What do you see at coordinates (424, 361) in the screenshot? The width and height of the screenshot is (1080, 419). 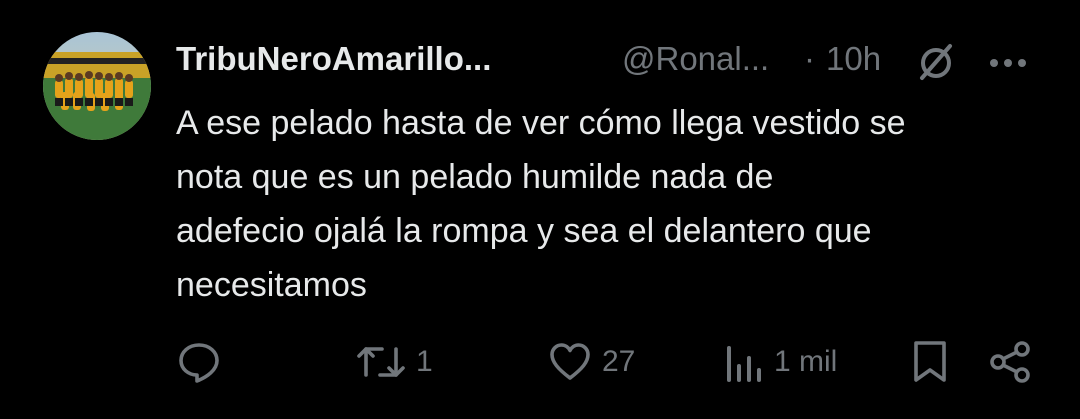 I see `repost-count: 1` at bounding box center [424, 361].